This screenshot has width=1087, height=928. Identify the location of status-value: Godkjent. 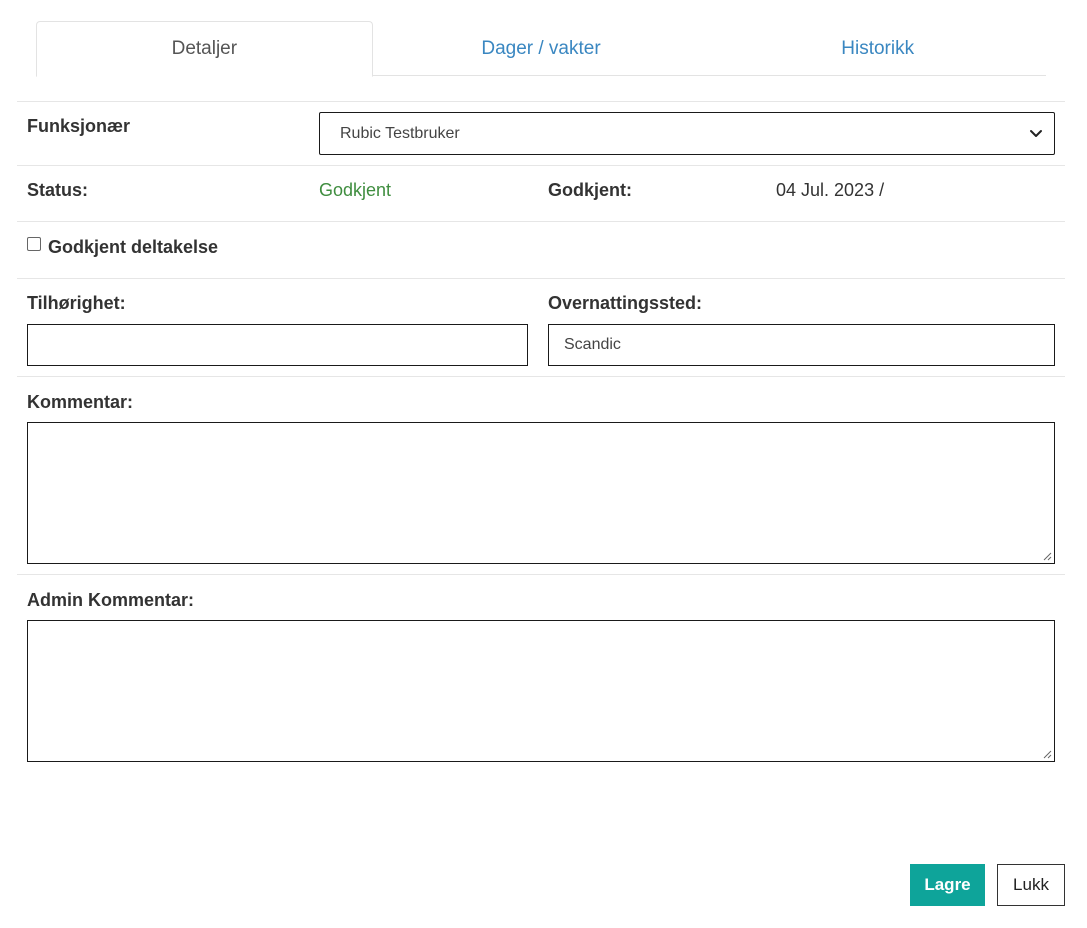
(355, 190).